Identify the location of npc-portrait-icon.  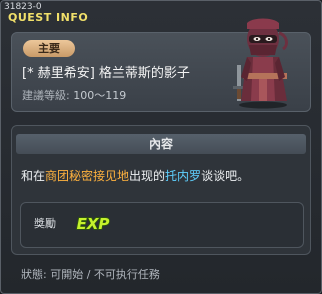
(260, 63).